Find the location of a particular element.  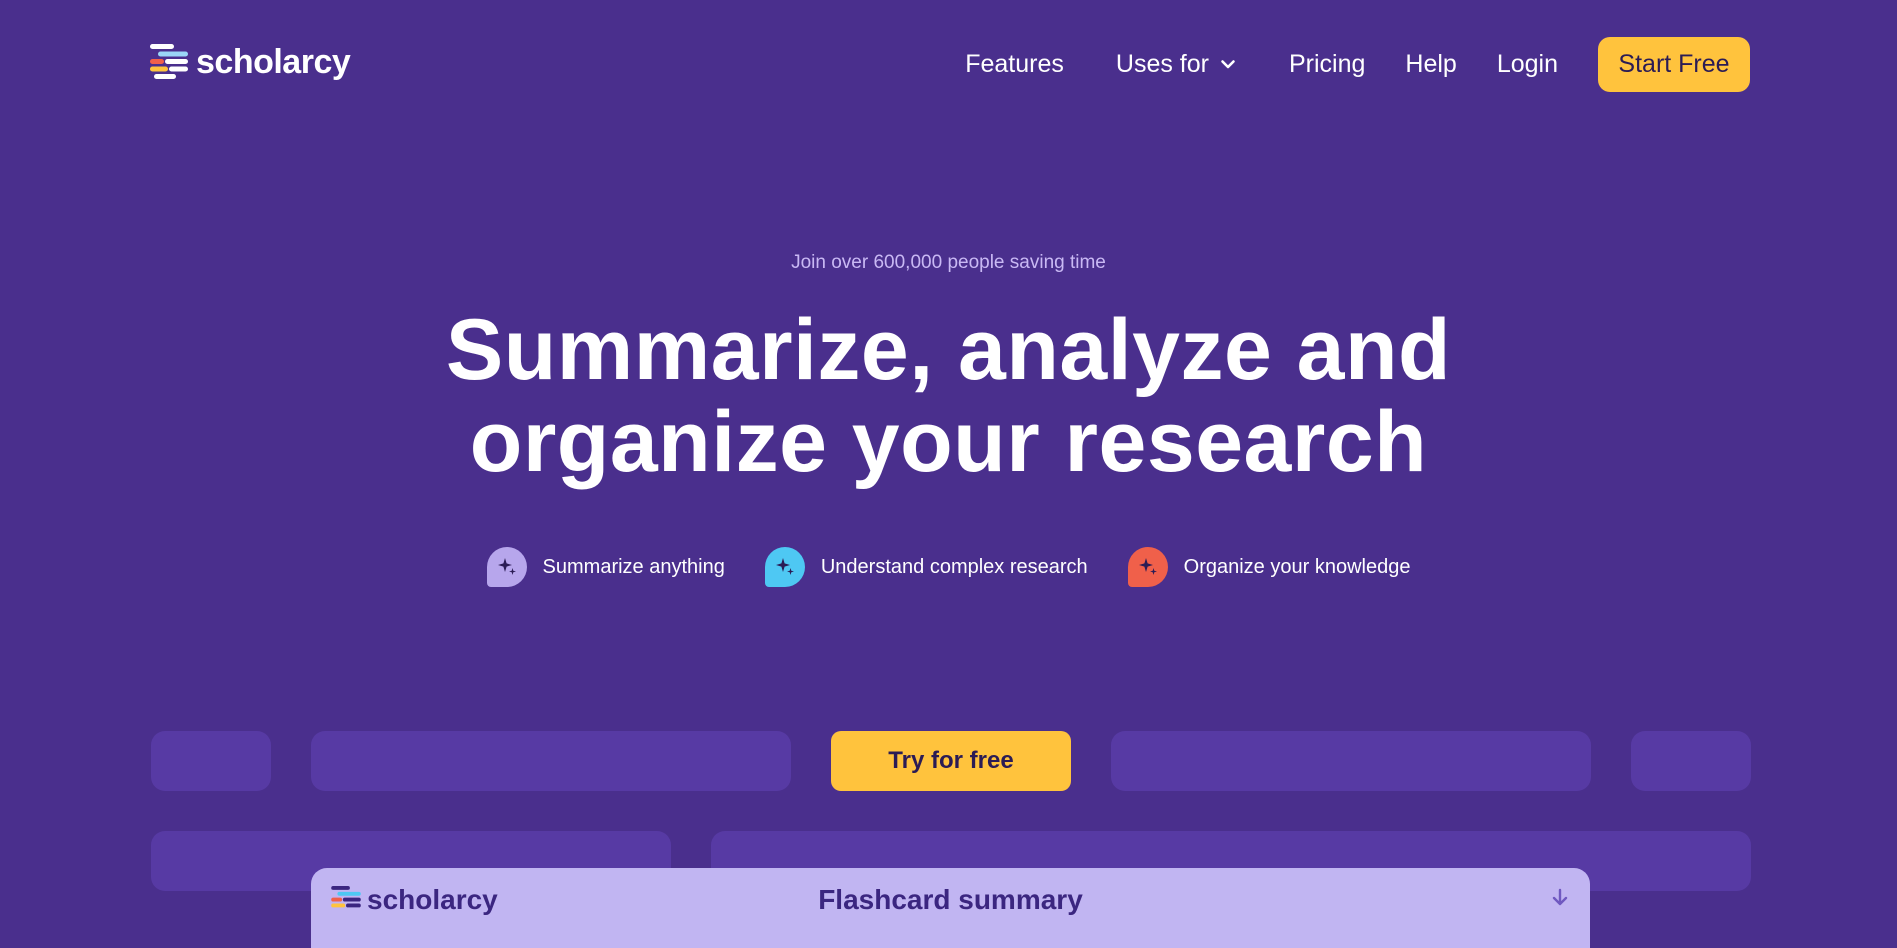

nav-link-label: Help is located at coordinates (1431, 63).